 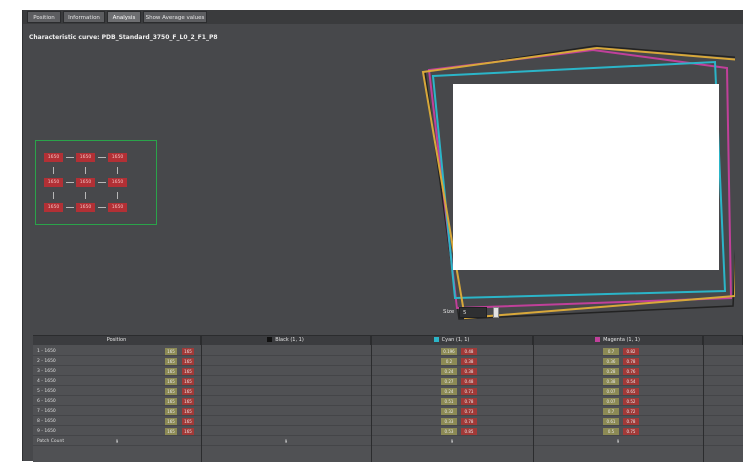 I want to click on cyan-value-b: 0.71, so click(x=469, y=391).